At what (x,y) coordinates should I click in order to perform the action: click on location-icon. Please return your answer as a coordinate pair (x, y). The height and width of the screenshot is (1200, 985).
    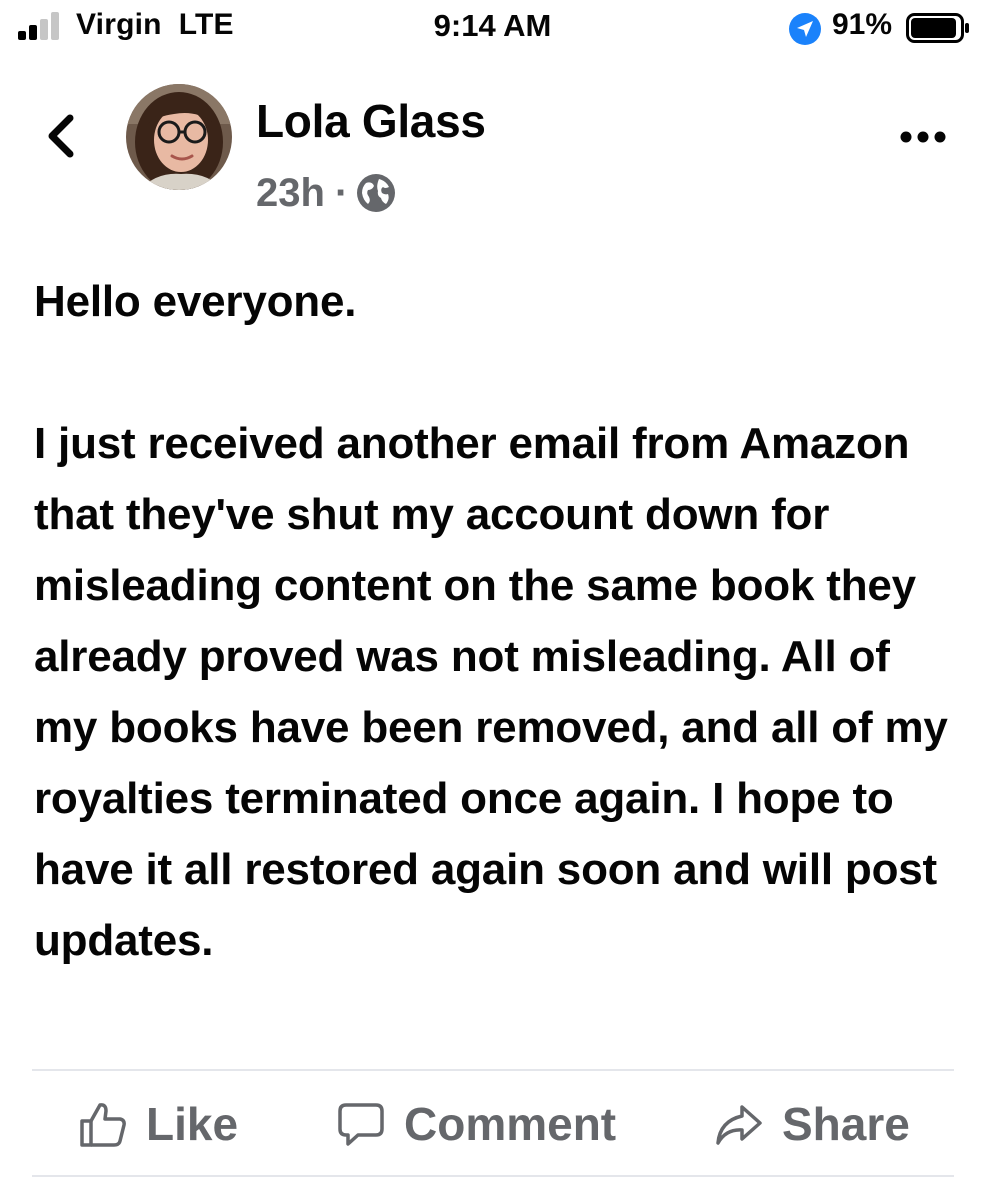
    Looking at the image, I should click on (805, 29).